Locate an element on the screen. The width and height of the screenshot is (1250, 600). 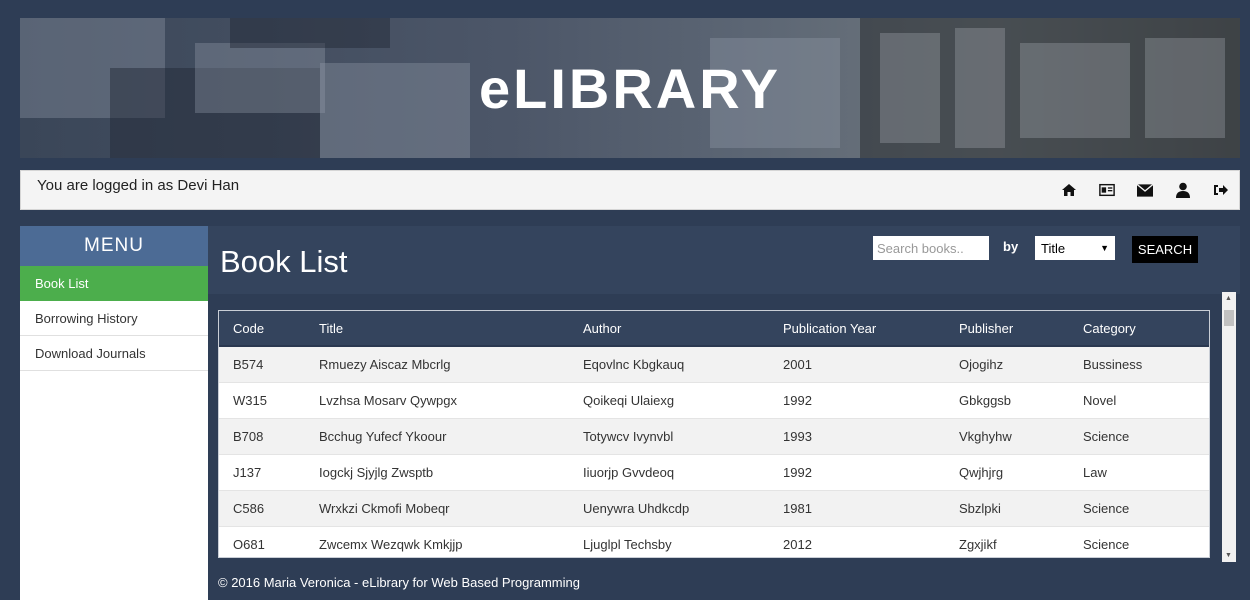
cell-category: Novel is located at coordinates (1139, 400).